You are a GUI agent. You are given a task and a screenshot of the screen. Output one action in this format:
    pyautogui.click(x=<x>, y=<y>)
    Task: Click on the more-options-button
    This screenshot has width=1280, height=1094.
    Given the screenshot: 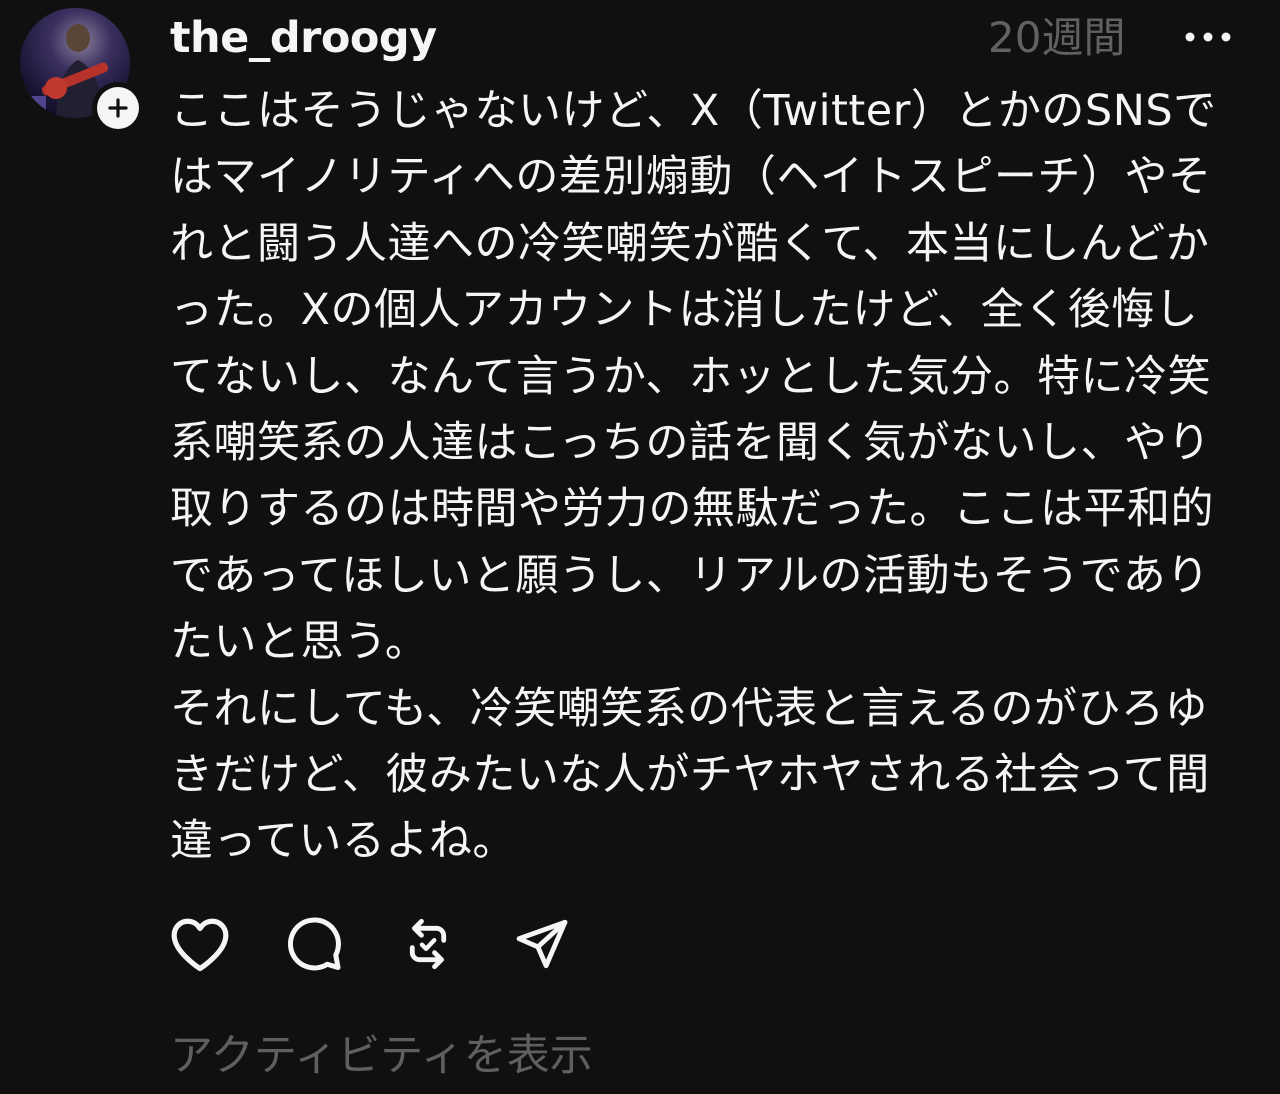 What is the action you would take?
    pyautogui.click(x=1208, y=37)
    